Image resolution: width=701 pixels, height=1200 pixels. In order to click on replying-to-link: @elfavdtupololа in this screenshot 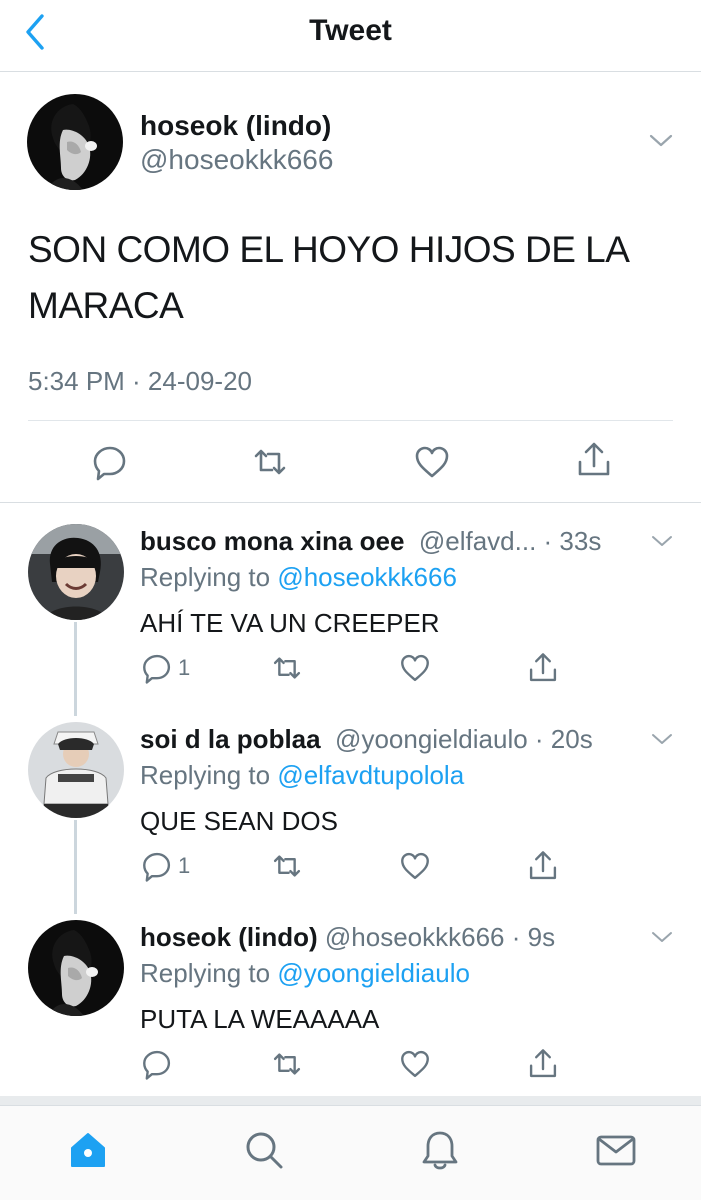, I will do `click(370, 775)`.